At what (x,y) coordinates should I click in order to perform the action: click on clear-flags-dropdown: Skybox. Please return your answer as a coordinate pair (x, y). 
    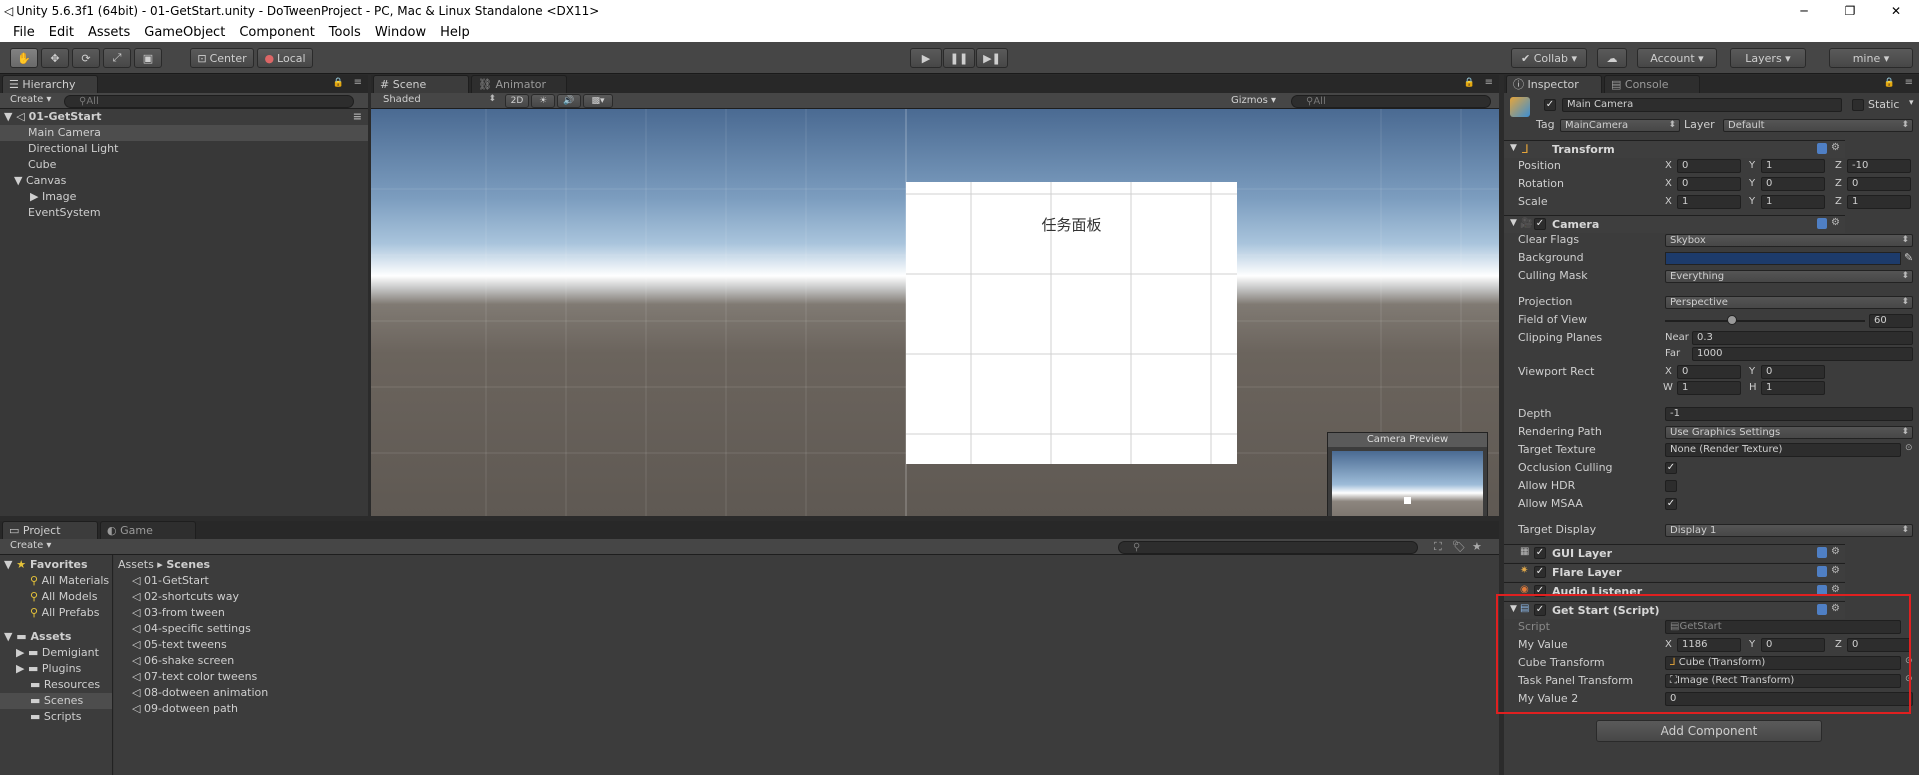
    Looking at the image, I should click on (1789, 240).